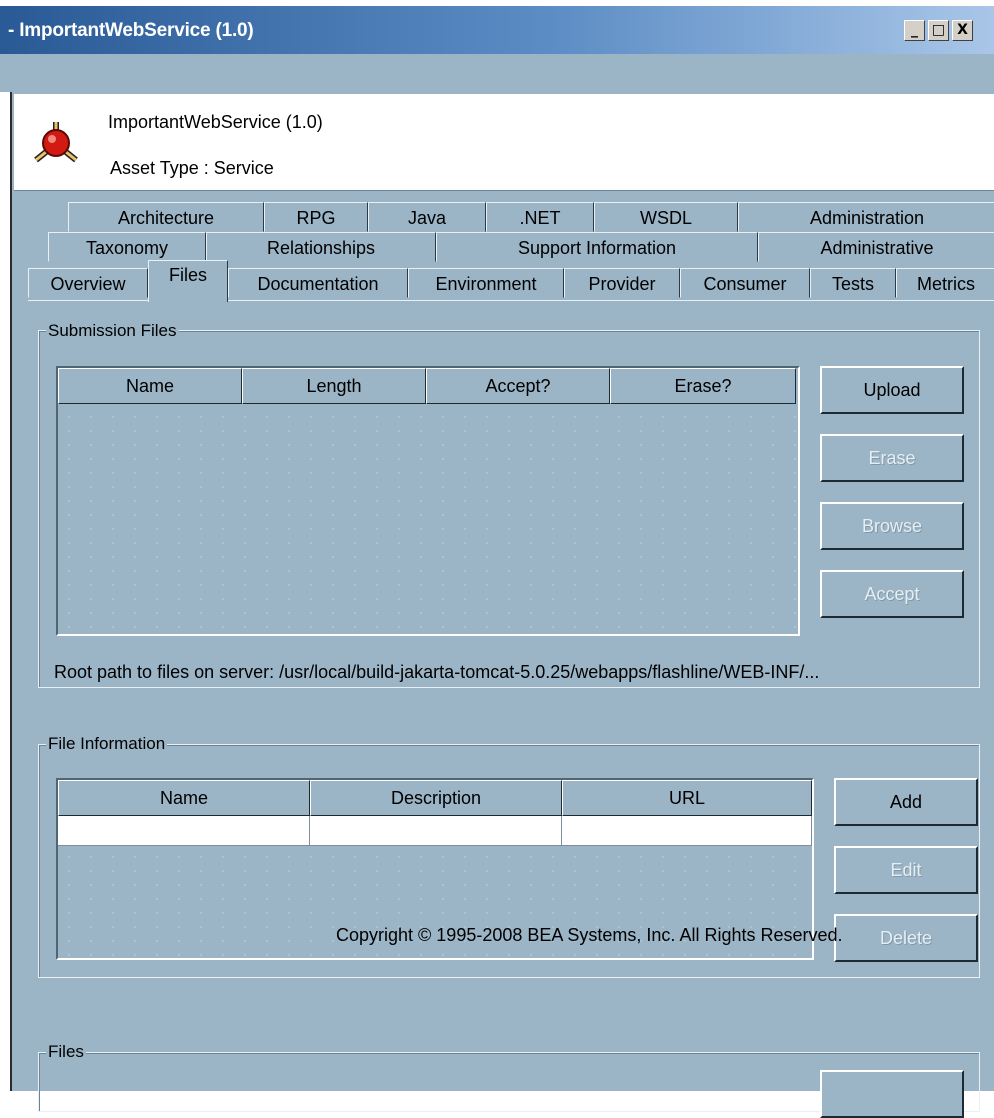 The width and height of the screenshot is (994, 1118). I want to click on tab-tests: Tests, so click(853, 283).